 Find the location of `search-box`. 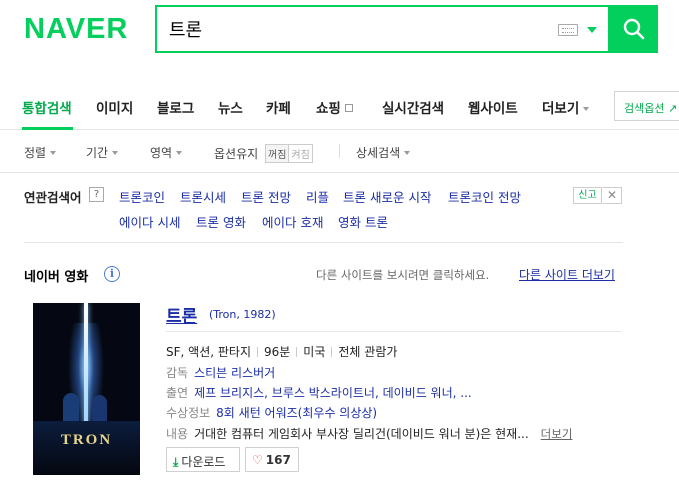

search-box is located at coordinates (382, 29).